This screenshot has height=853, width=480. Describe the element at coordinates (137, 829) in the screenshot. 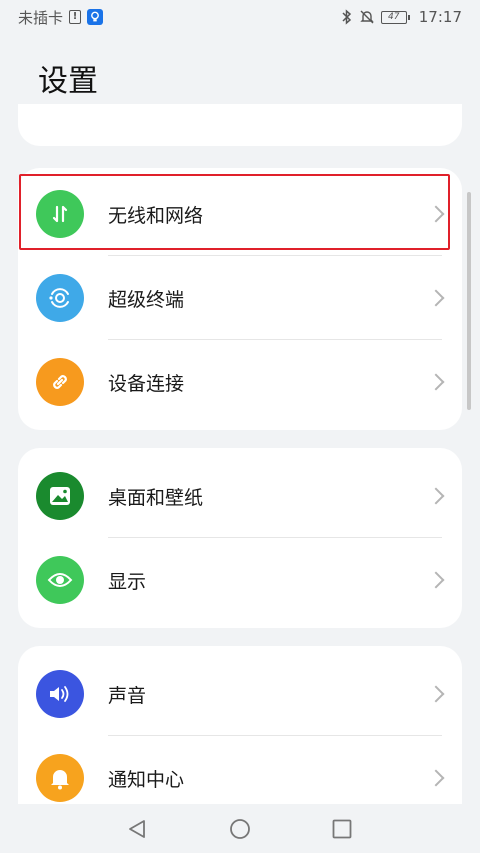

I see `back-icon` at that location.